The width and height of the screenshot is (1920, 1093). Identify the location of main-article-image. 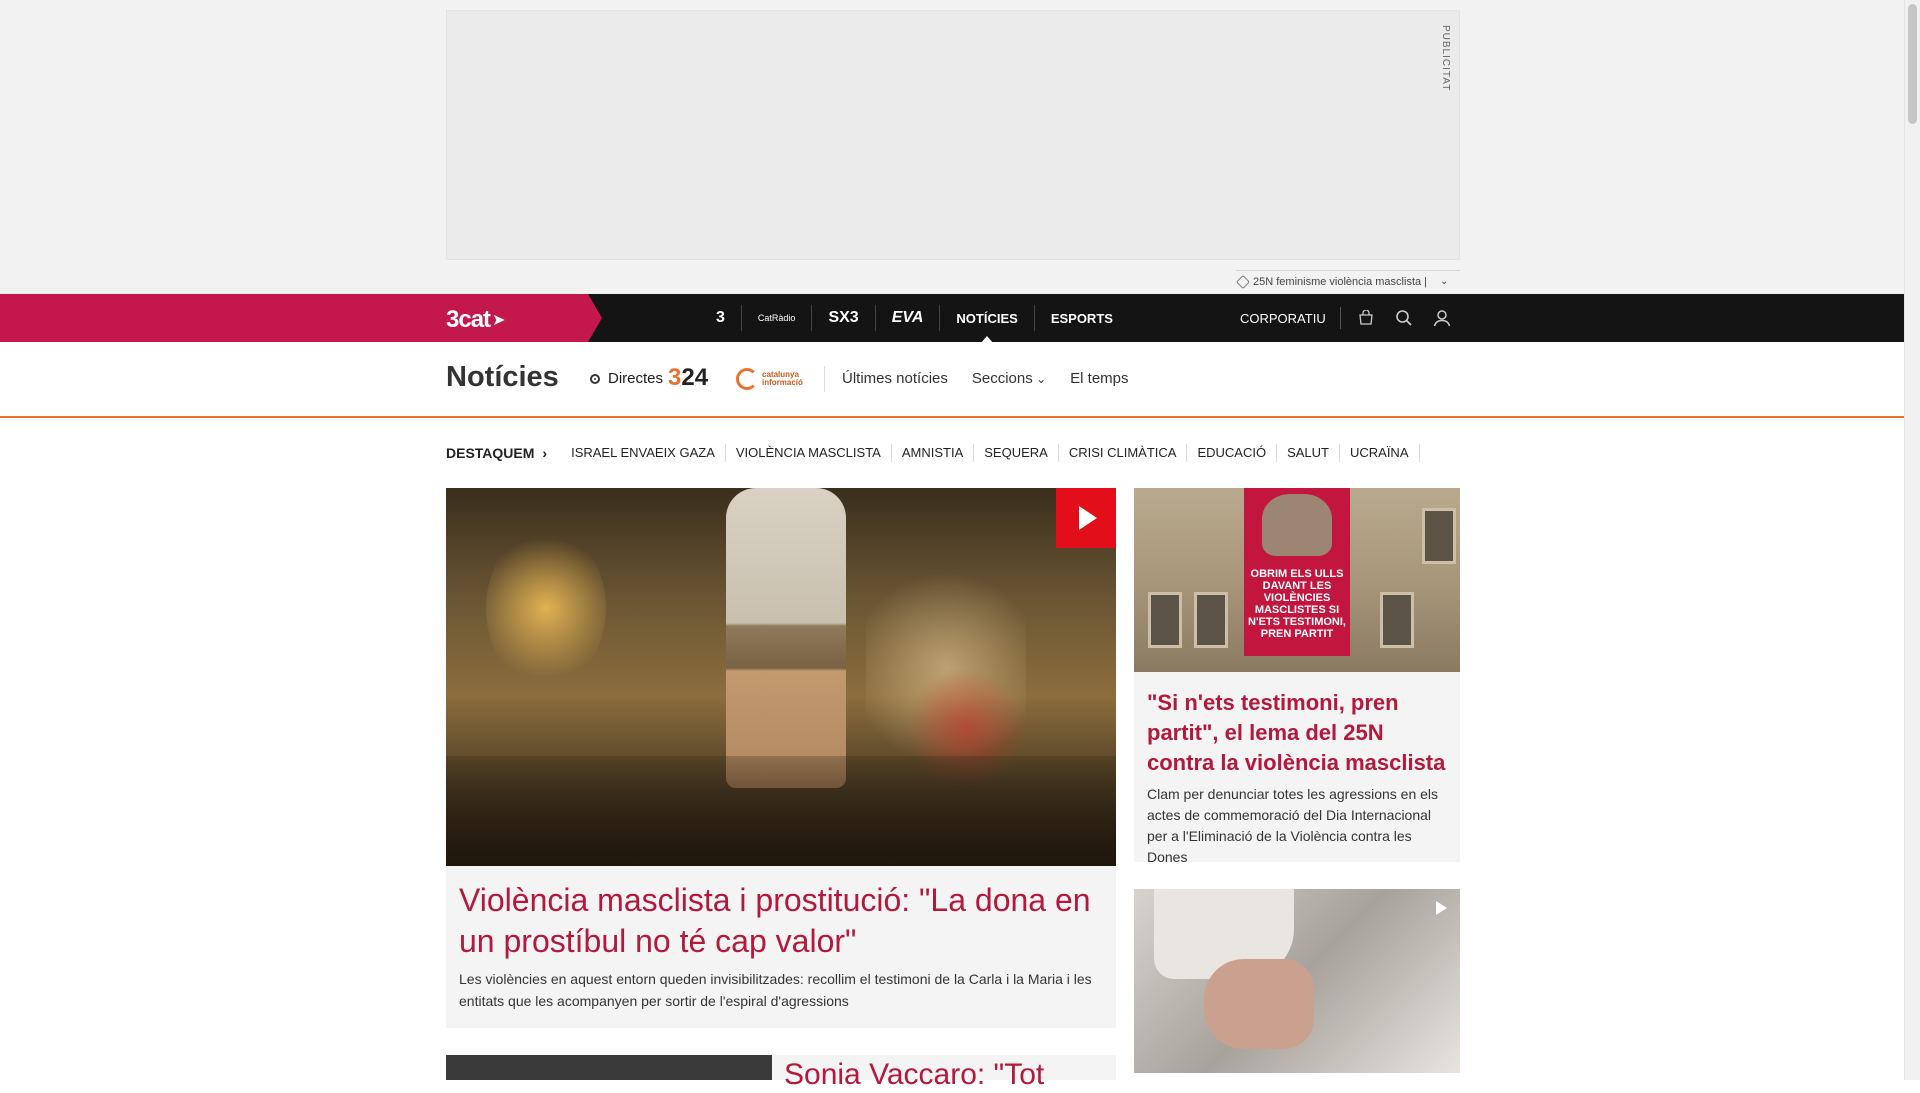
(781, 677).